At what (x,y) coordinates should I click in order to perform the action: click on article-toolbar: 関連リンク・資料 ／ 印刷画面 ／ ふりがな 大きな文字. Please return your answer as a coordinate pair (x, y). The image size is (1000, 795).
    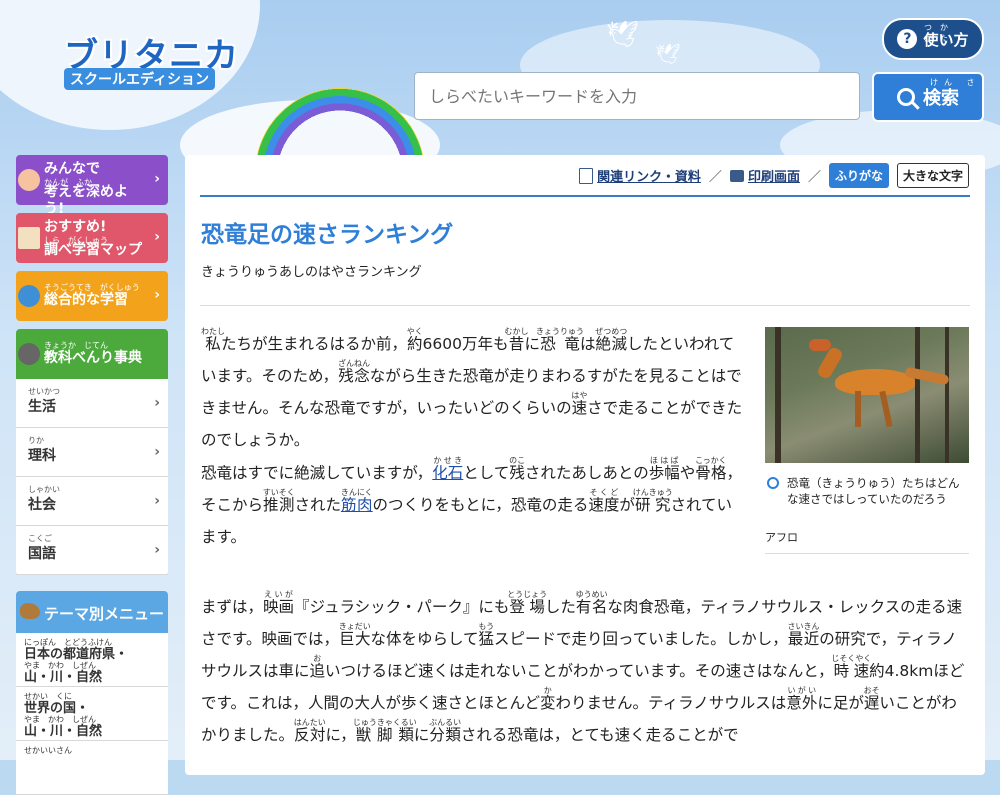
    Looking at the image, I should click on (774, 175).